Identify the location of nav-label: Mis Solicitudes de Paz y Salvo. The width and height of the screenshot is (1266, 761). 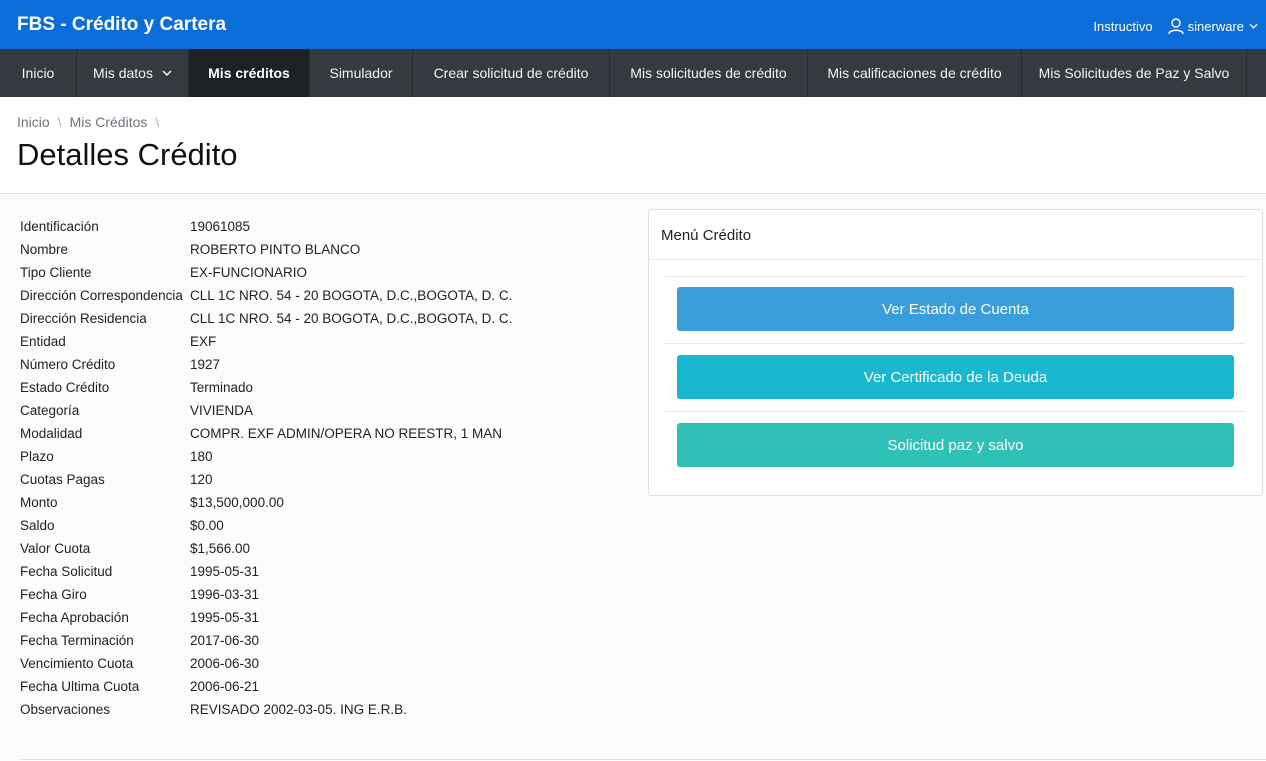
(1134, 73).